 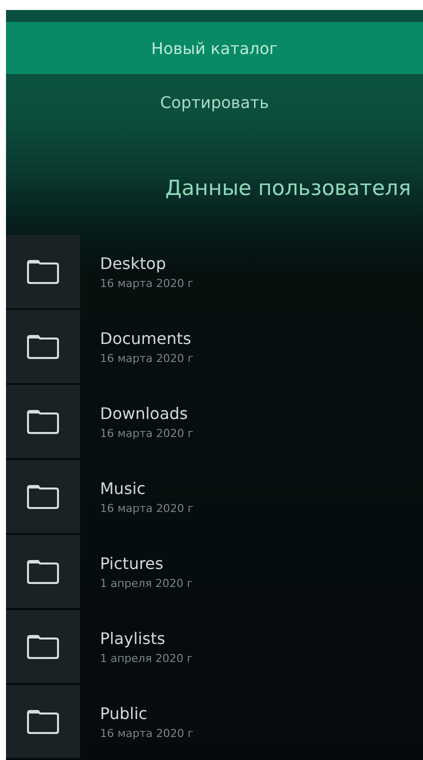 What do you see at coordinates (146, 563) in the screenshot?
I see `folder-name: Pictures` at bounding box center [146, 563].